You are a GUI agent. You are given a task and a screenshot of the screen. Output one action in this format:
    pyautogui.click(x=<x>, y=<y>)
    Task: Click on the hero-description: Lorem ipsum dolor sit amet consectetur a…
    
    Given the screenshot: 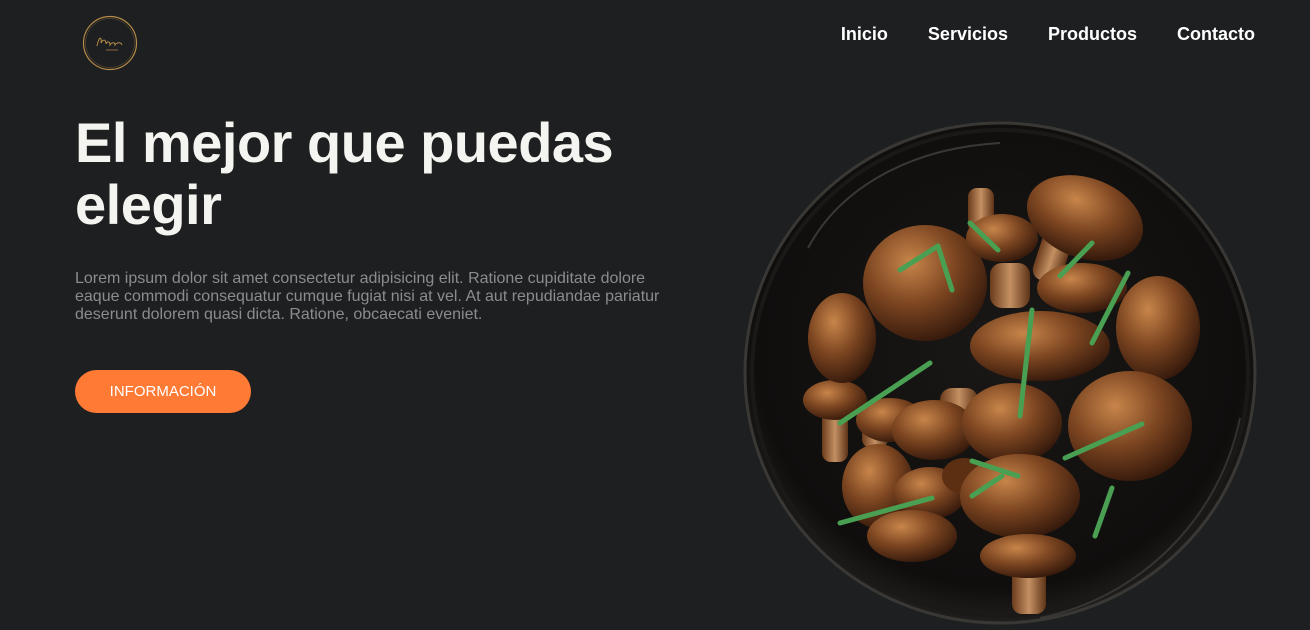 What is the action you would take?
    pyautogui.click(x=367, y=296)
    